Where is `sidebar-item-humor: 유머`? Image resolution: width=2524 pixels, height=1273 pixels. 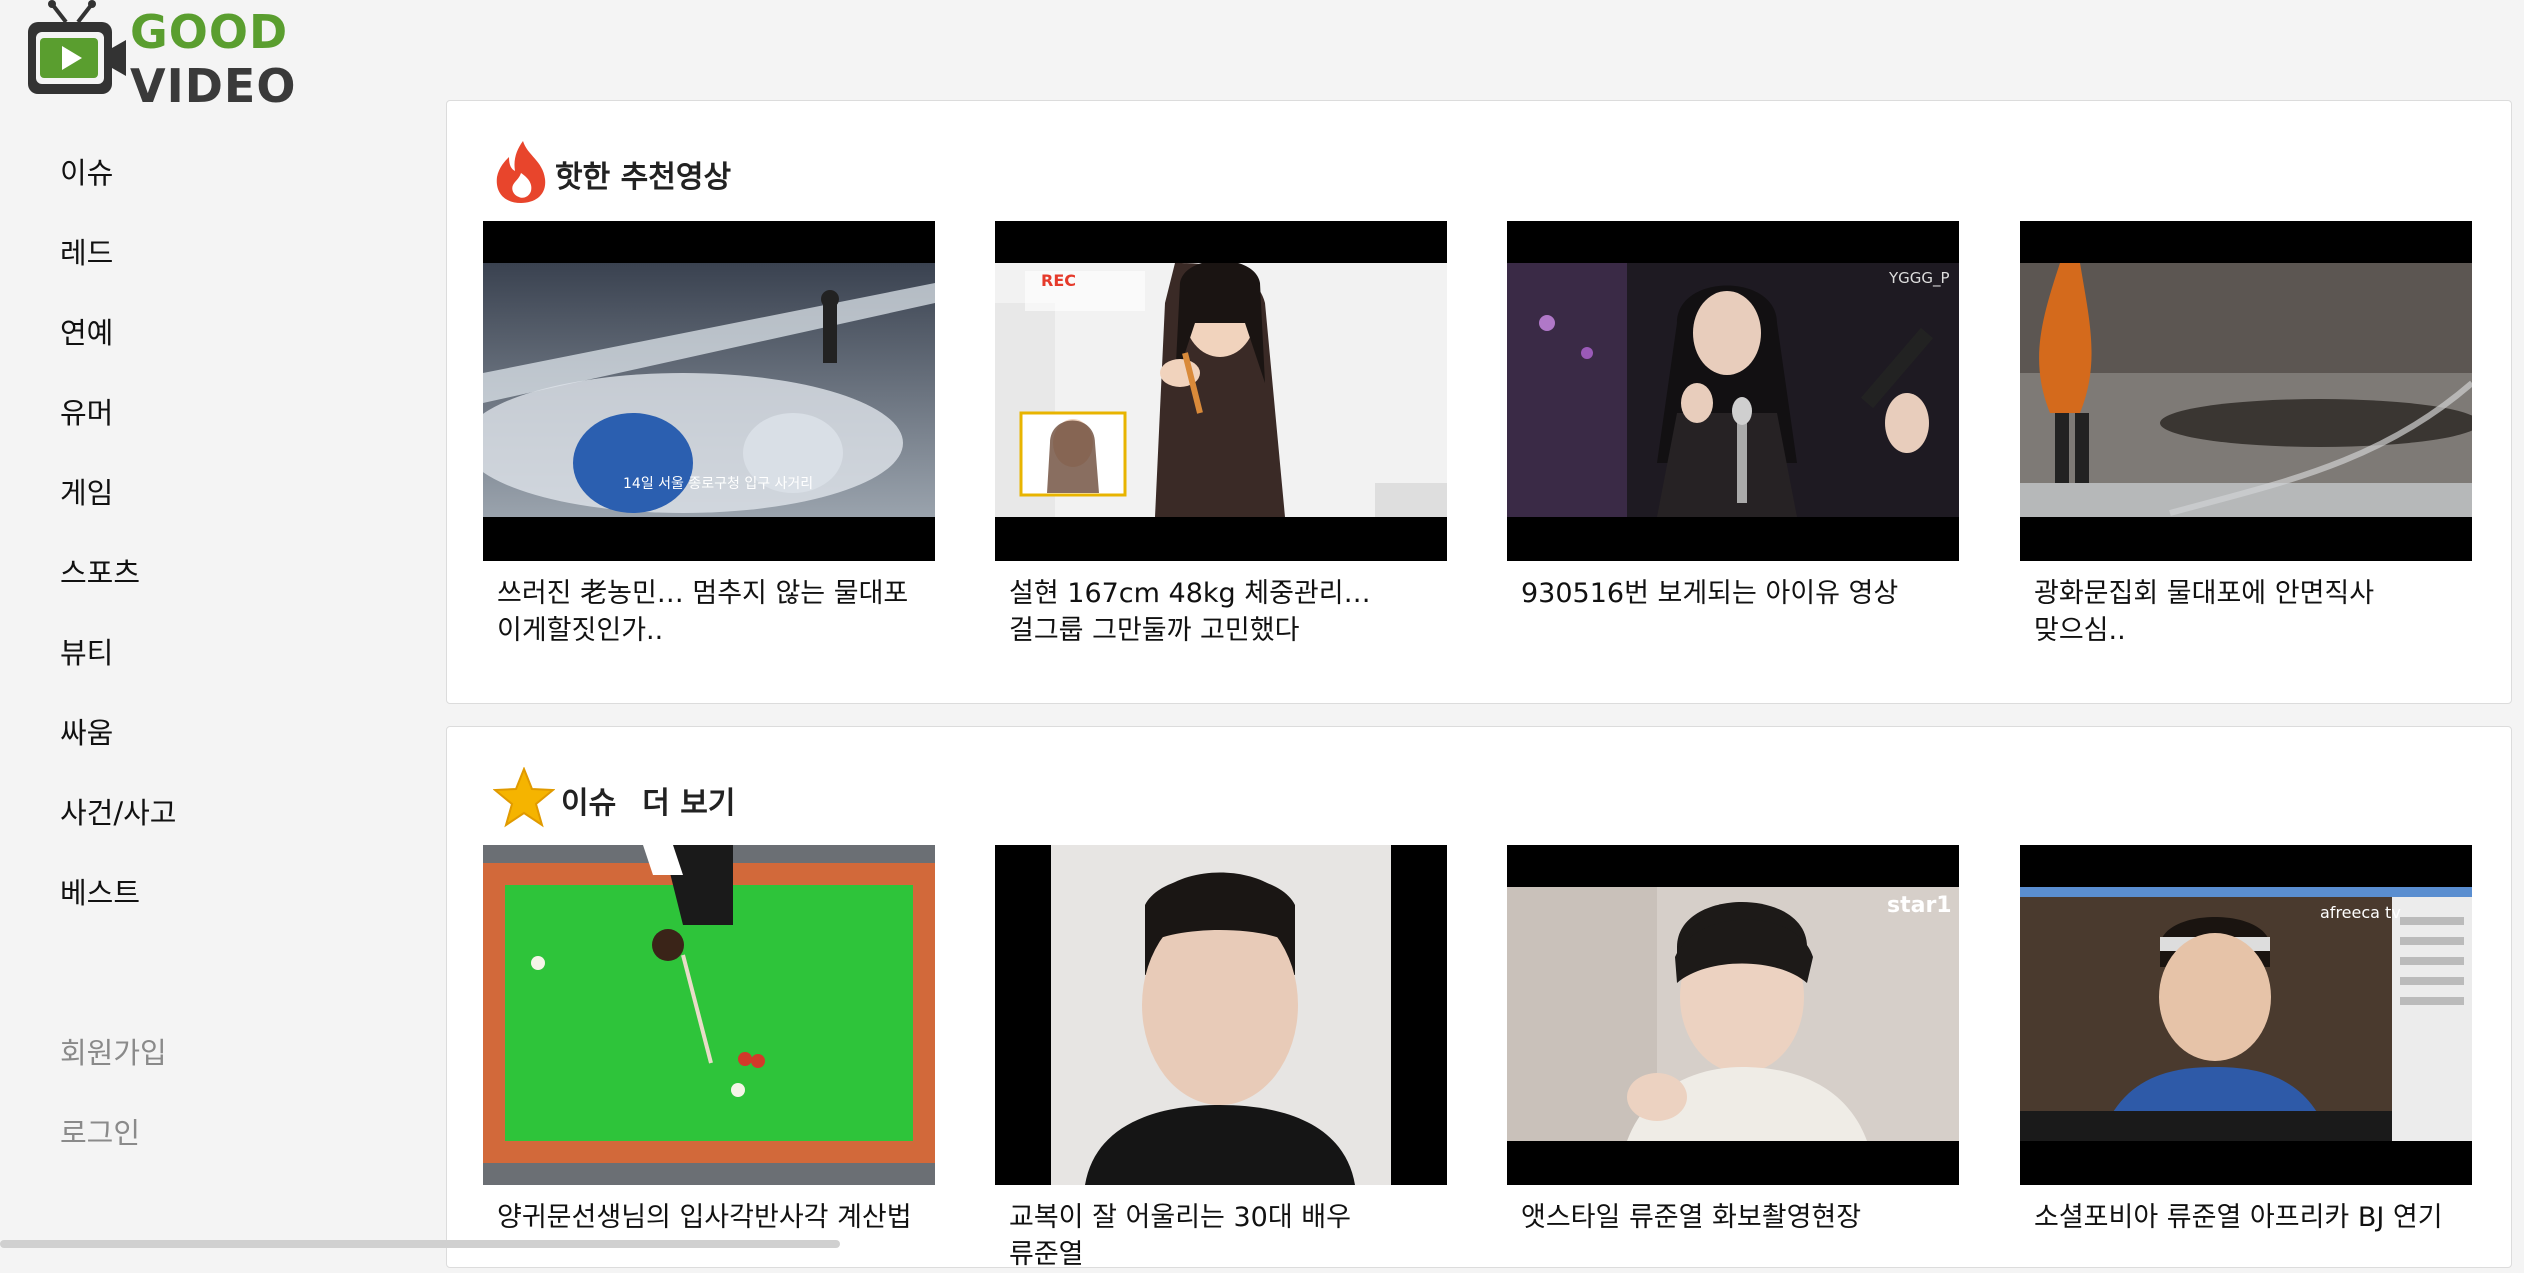 sidebar-item-humor: 유머 is located at coordinates (86, 411).